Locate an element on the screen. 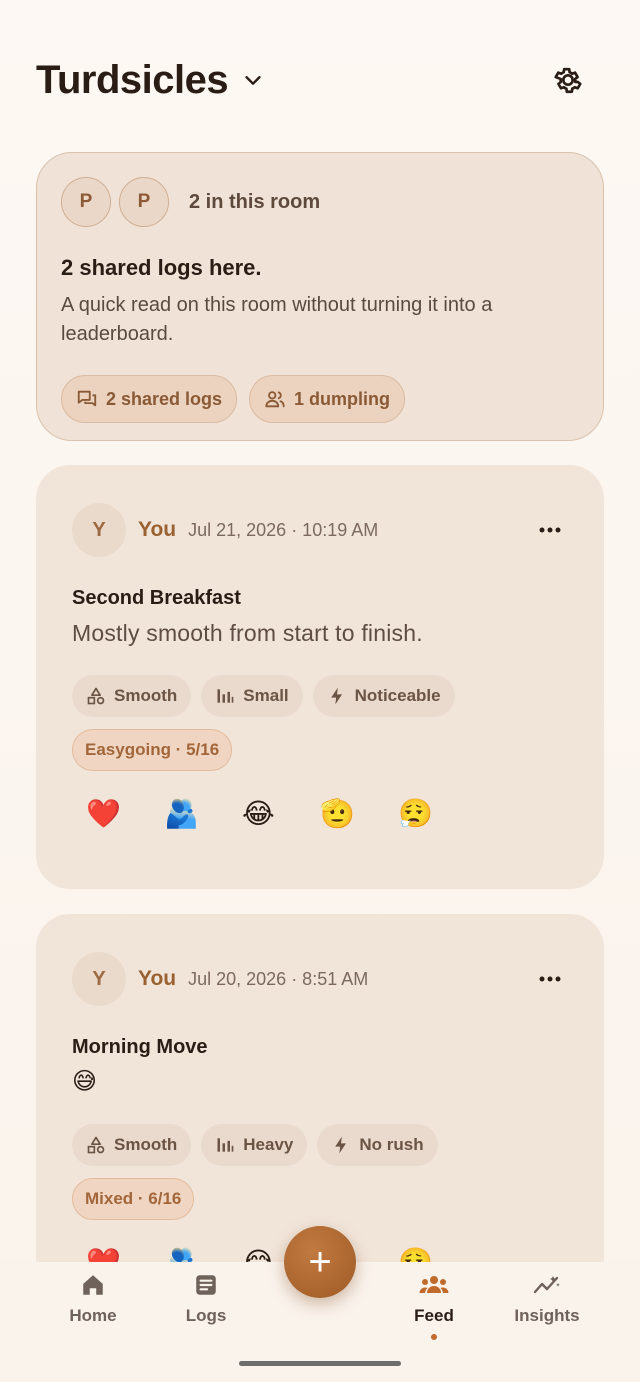 This screenshot has width=640, height=1382. reaction-relief: 😮‍💨 is located at coordinates (415, 813).